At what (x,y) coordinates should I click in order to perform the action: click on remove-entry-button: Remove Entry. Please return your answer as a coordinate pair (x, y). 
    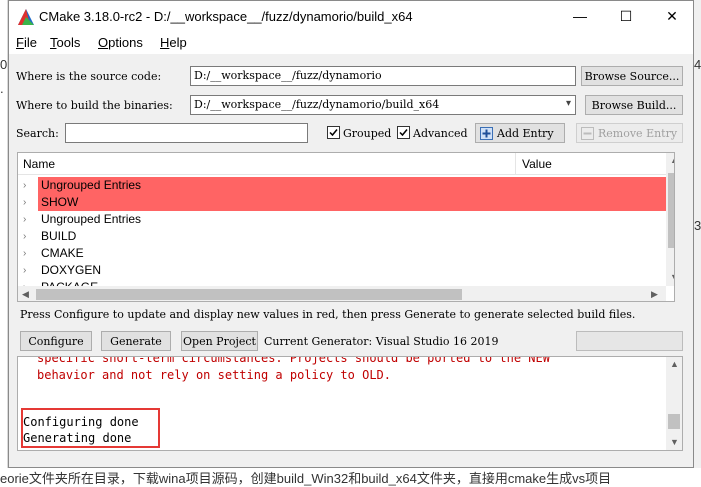
    Looking at the image, I should click on (629, 133).